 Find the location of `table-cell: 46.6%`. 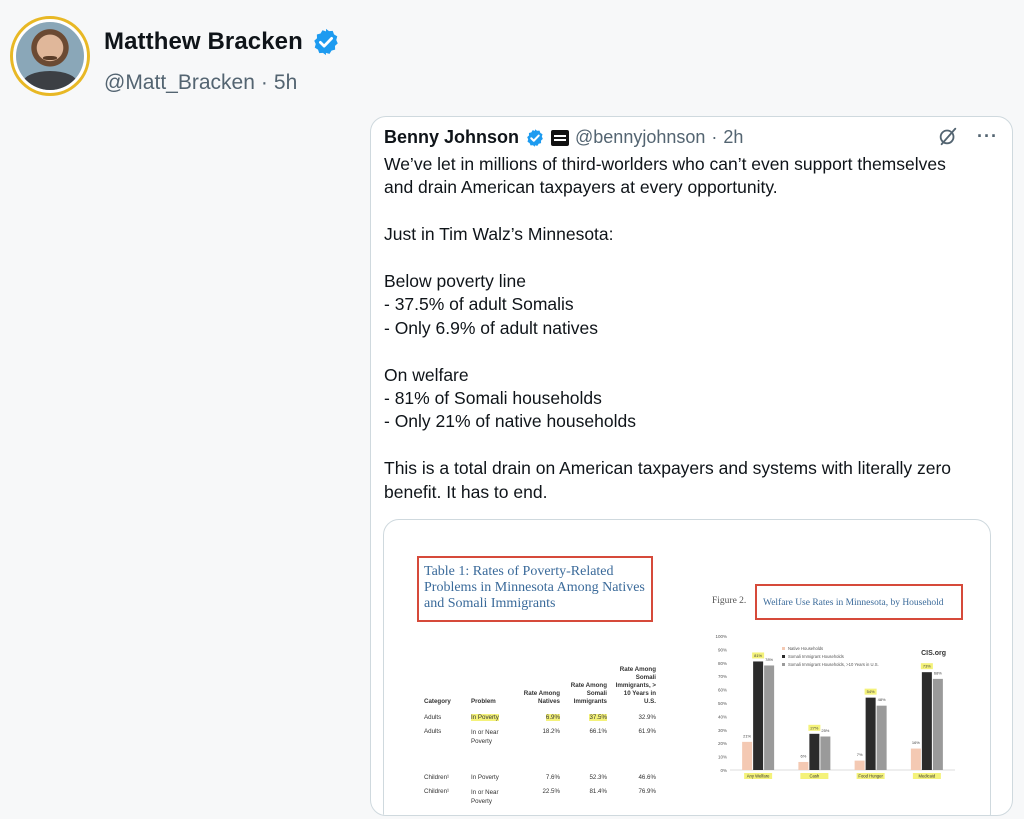

table-cell: 46.6% is located at coordinates (647, 777).